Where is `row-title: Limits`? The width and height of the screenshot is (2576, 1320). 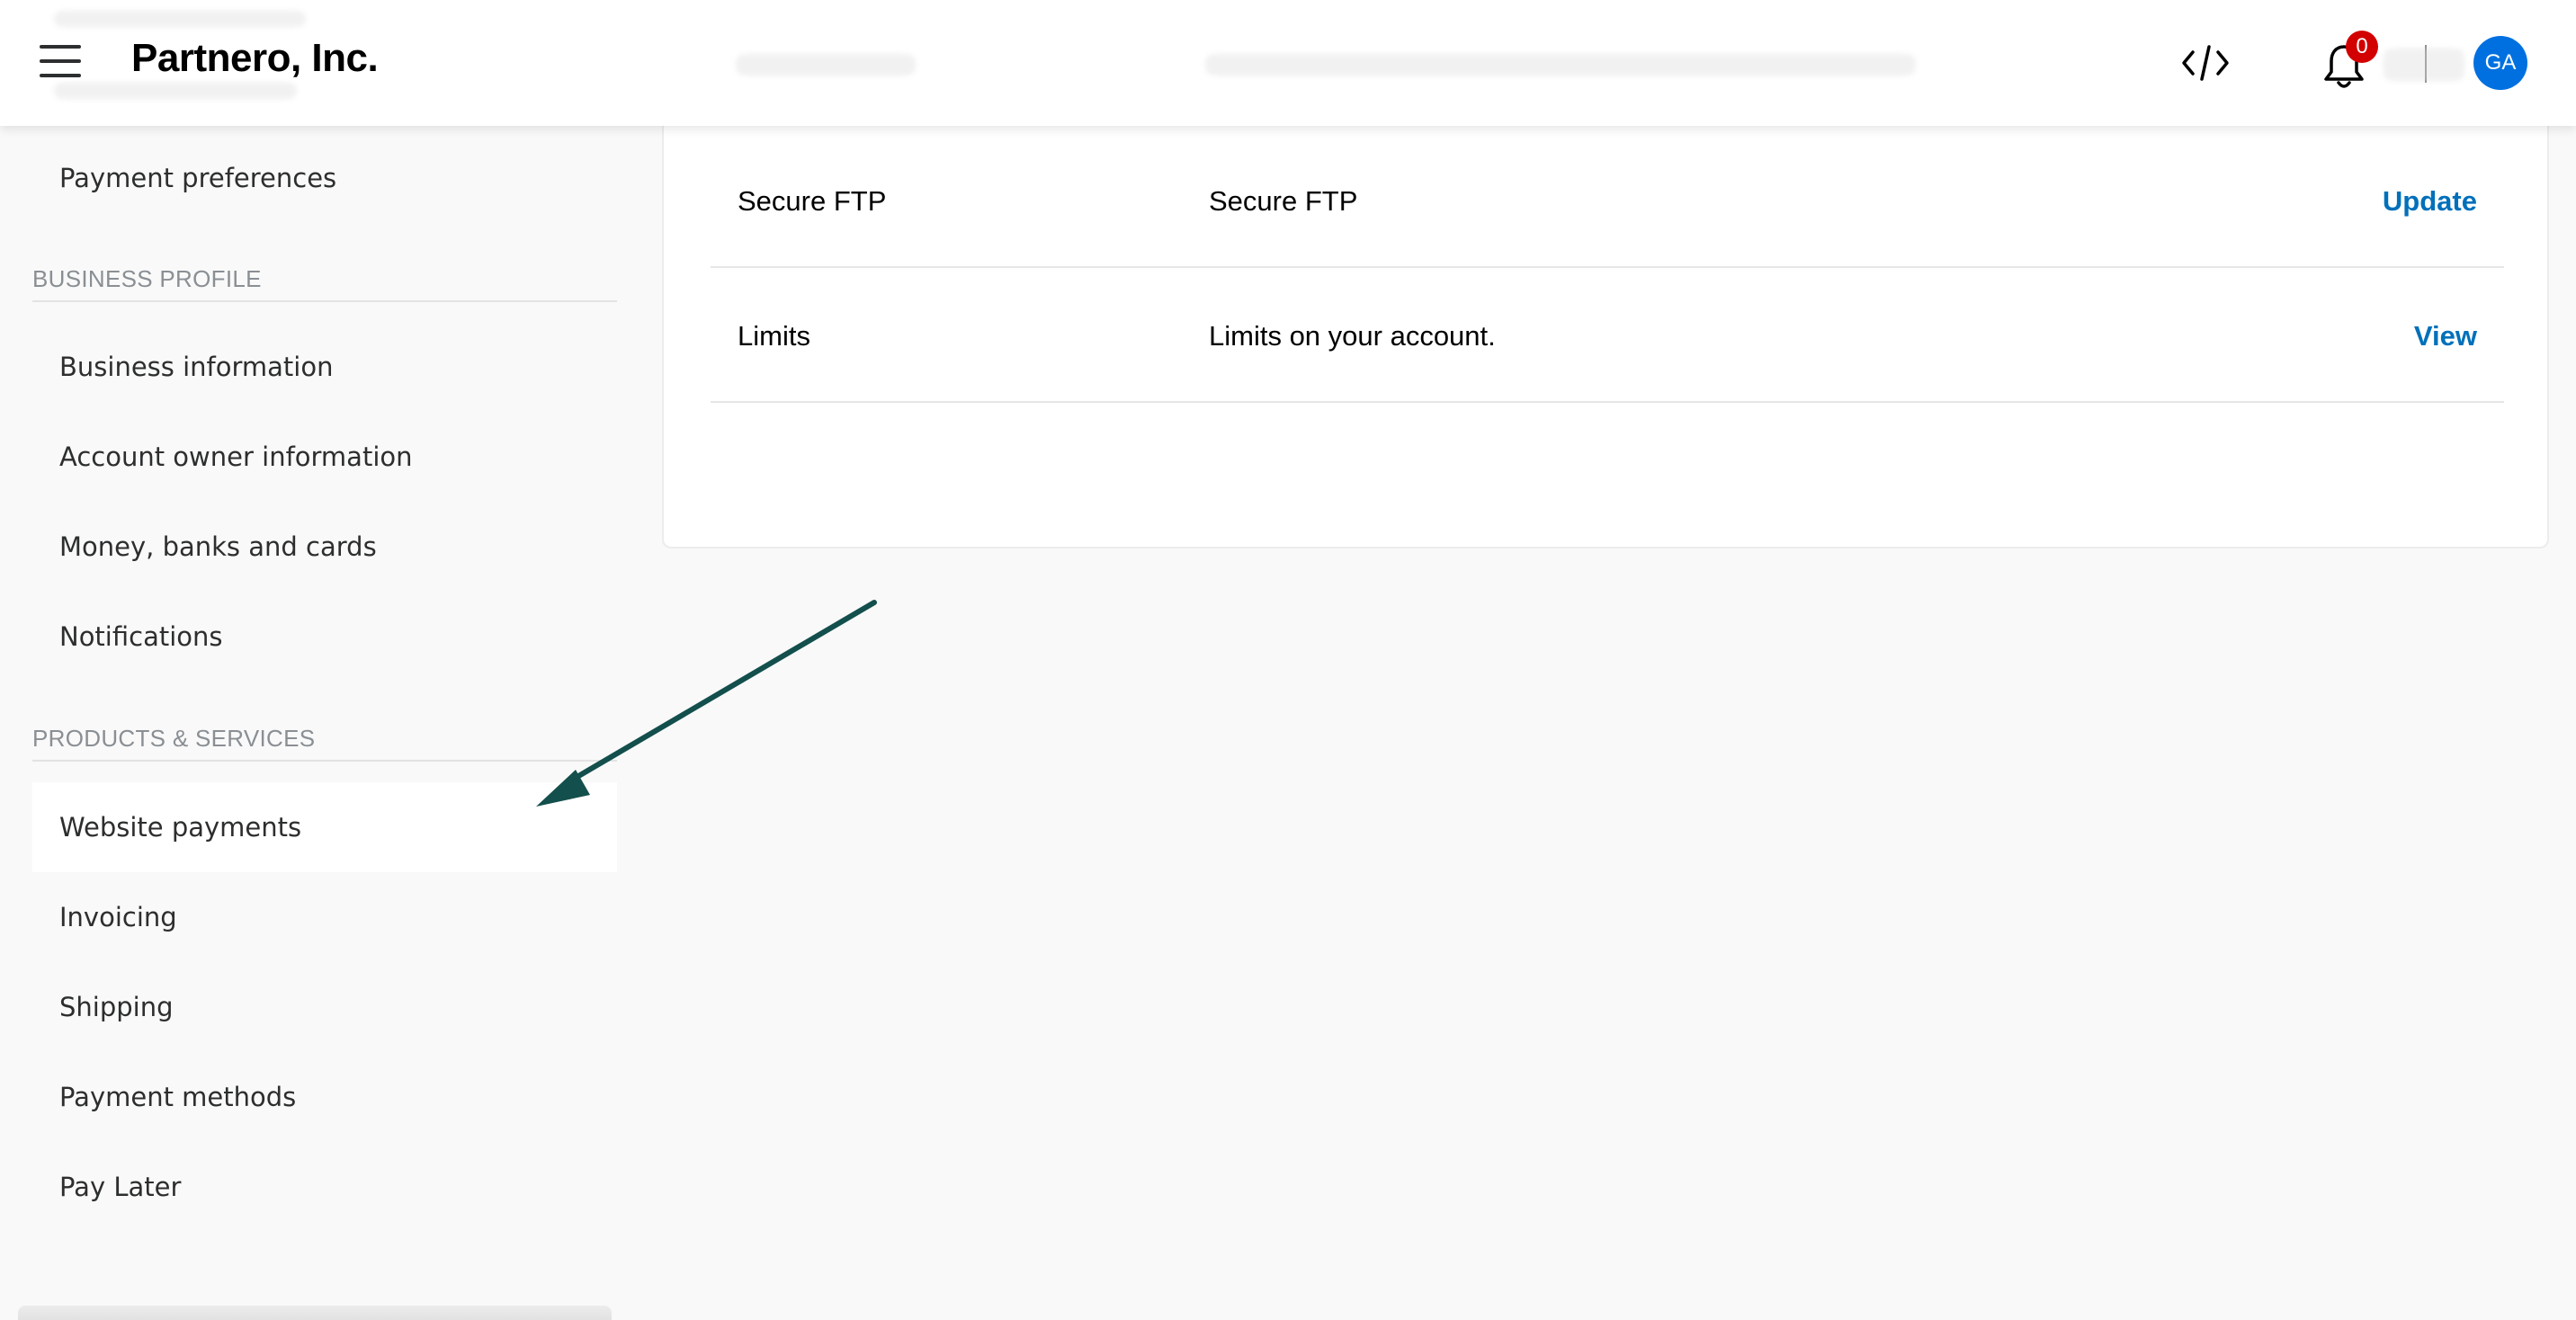 row-title: Limits is located at coordinates (774, 336).